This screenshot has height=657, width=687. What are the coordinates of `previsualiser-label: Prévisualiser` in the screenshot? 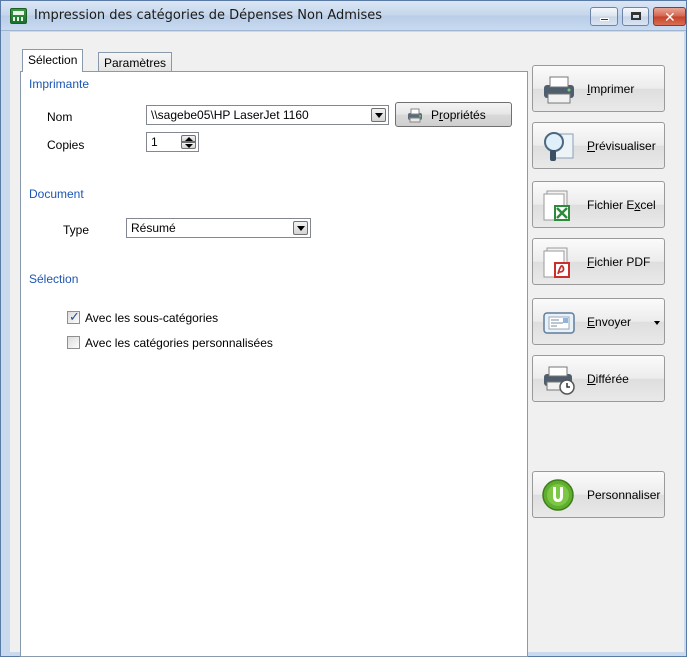 It's located at (621, 146).